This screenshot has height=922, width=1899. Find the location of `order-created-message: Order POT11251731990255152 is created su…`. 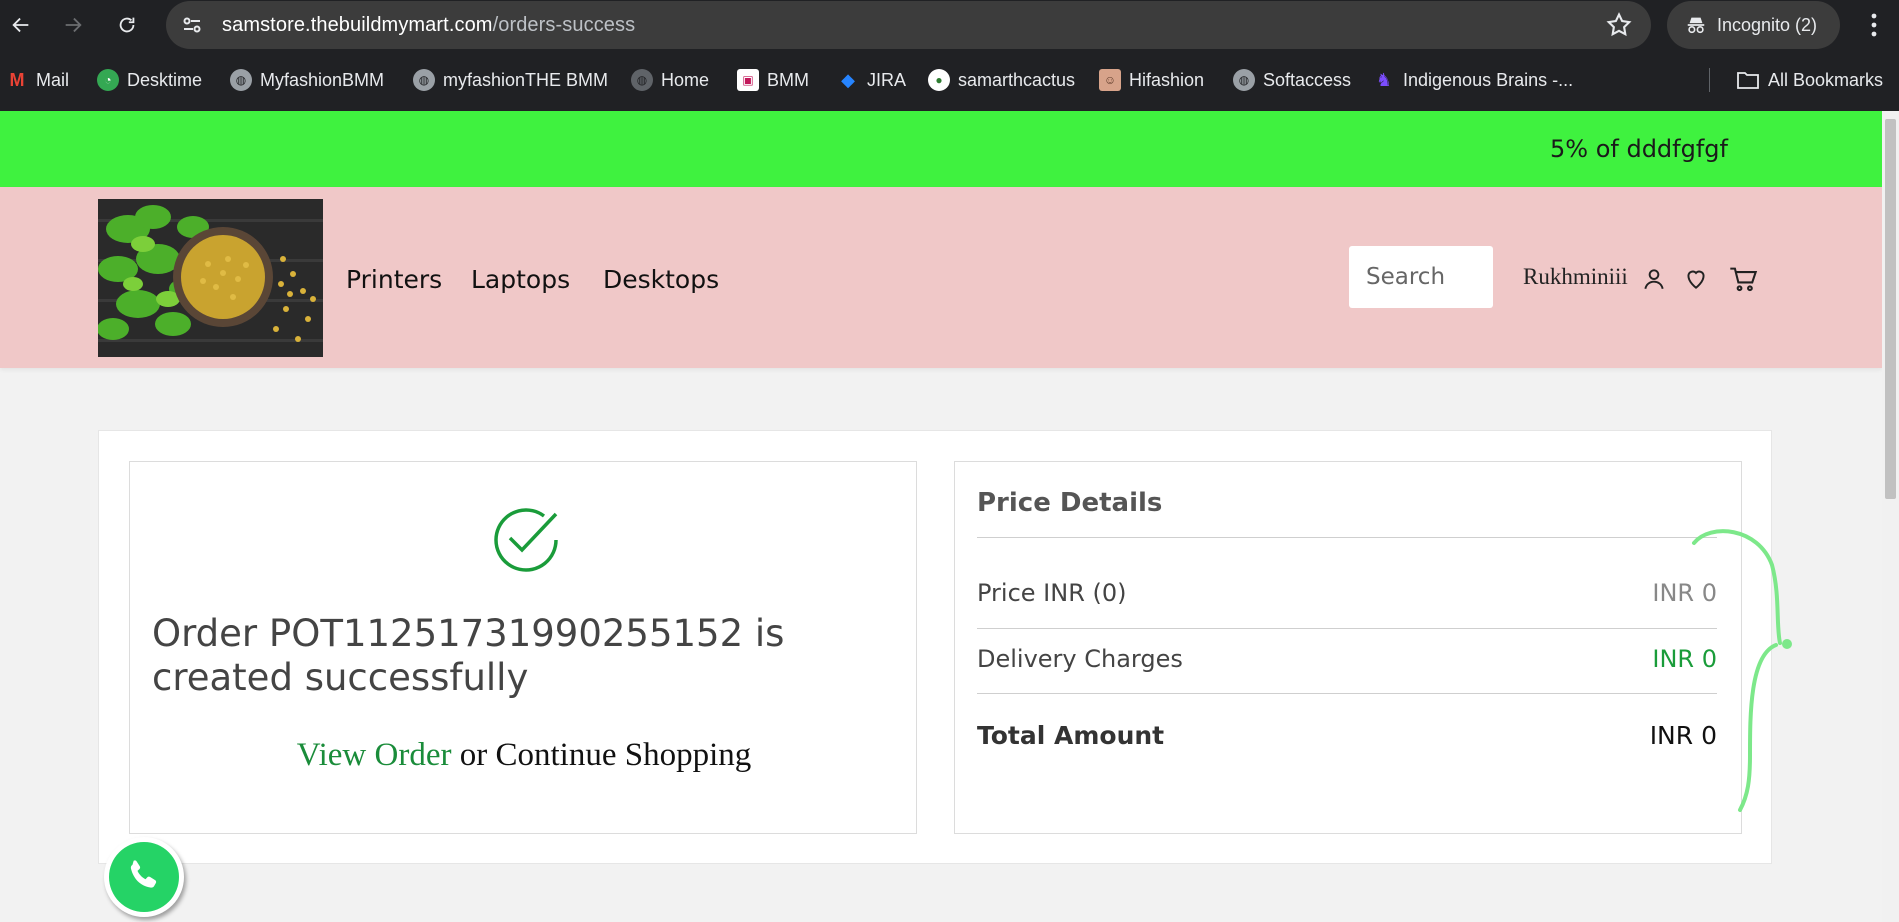

order-created-message: Order POT11251731990255152 is created su… is located at coordinates (468, 655).